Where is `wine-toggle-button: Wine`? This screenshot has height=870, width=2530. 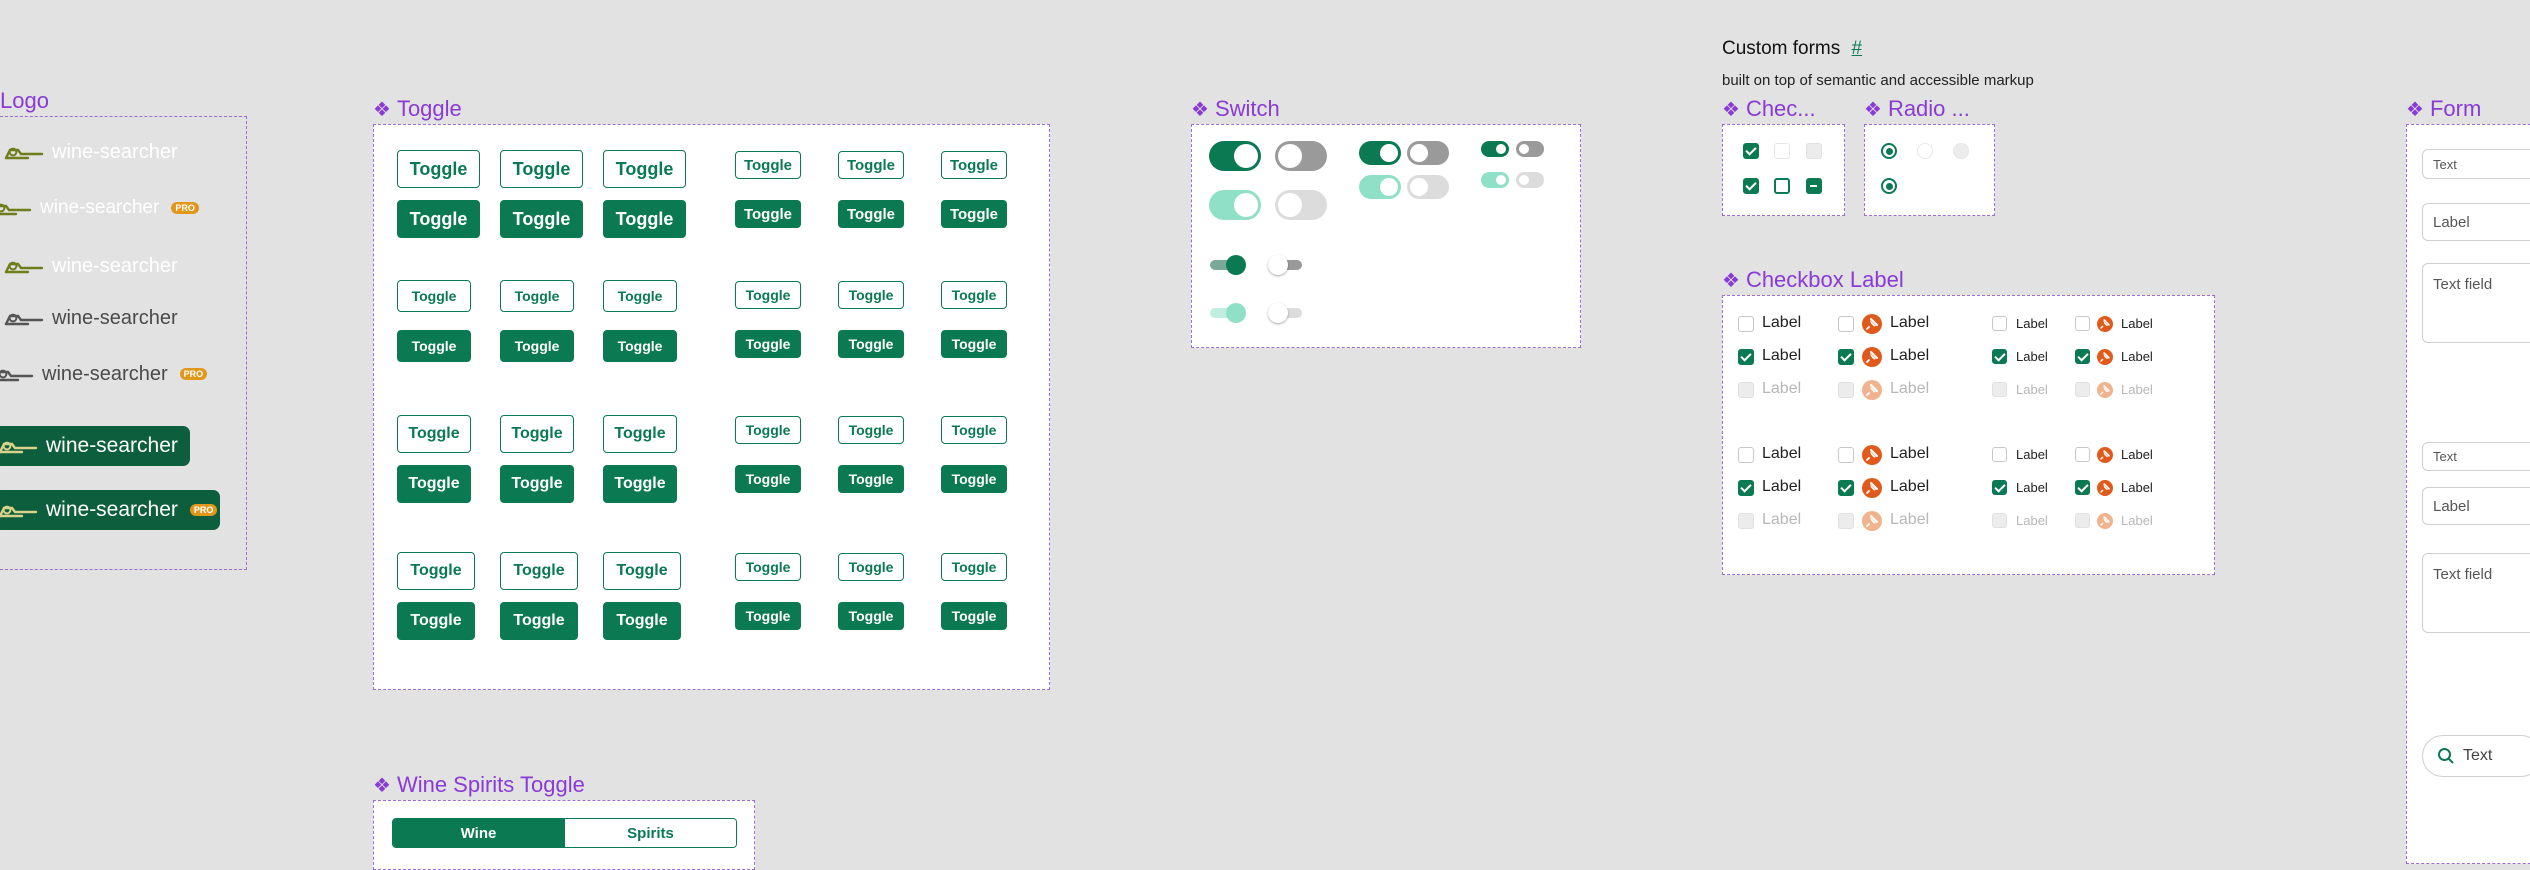 wine-toggle-button: Wine is located at coordinates (478, 833).